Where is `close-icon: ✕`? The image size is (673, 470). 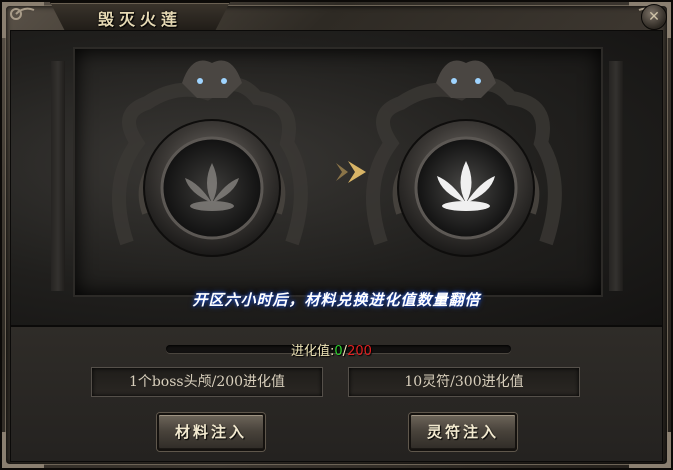
close-icon: ✕ is located at coordinates (654, 17).